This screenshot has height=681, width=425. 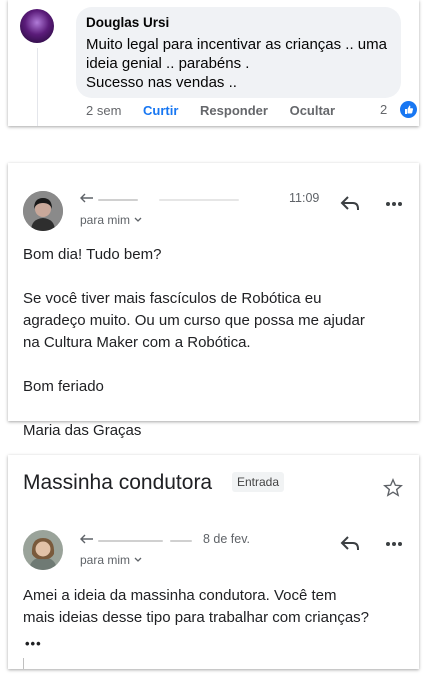 What do you see at coordinates (160, 110) in the screenshot?
I see `like-button: Curtir` at bounding box center [160, 110].